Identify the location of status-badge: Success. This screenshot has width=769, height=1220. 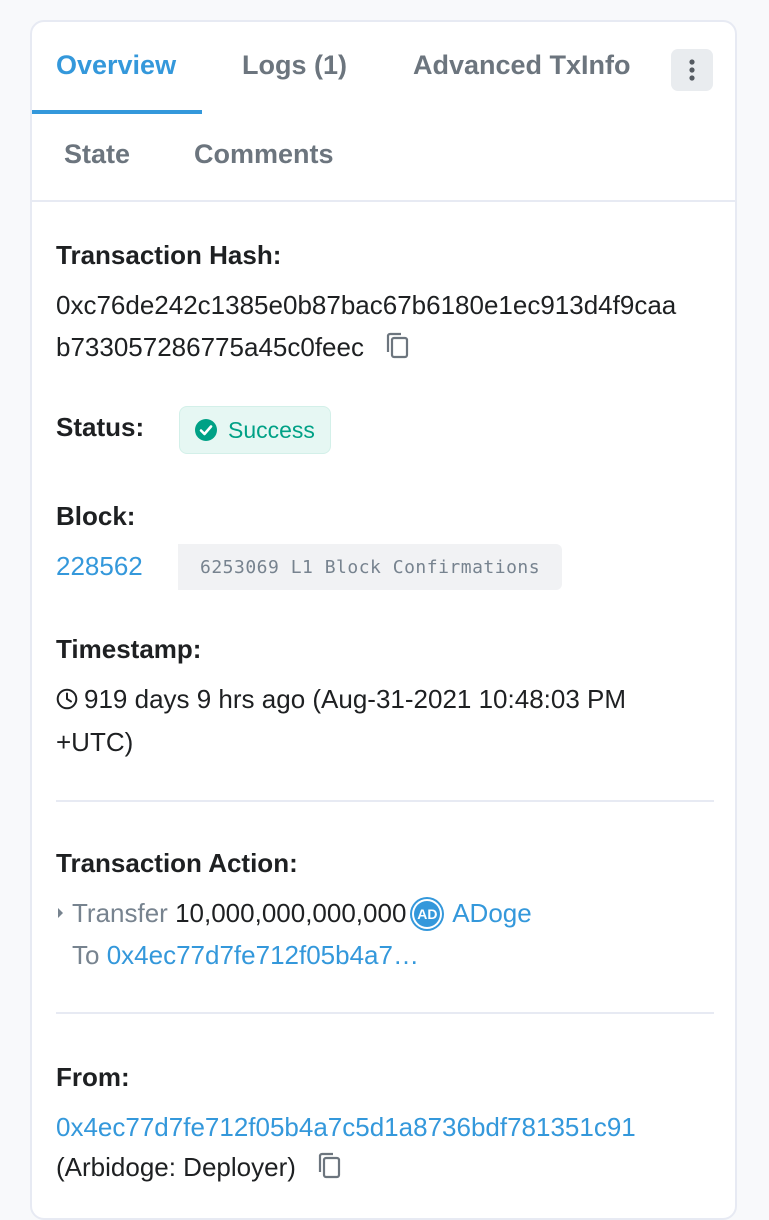
(255, 430).